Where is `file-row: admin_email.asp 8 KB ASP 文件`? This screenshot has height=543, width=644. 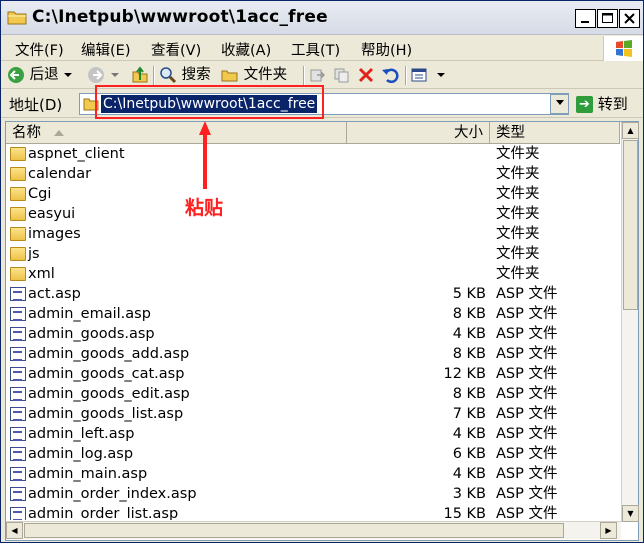 file-row: admin_email.asp 8 KB ASP 文件 is located at coordinates (313, 314).